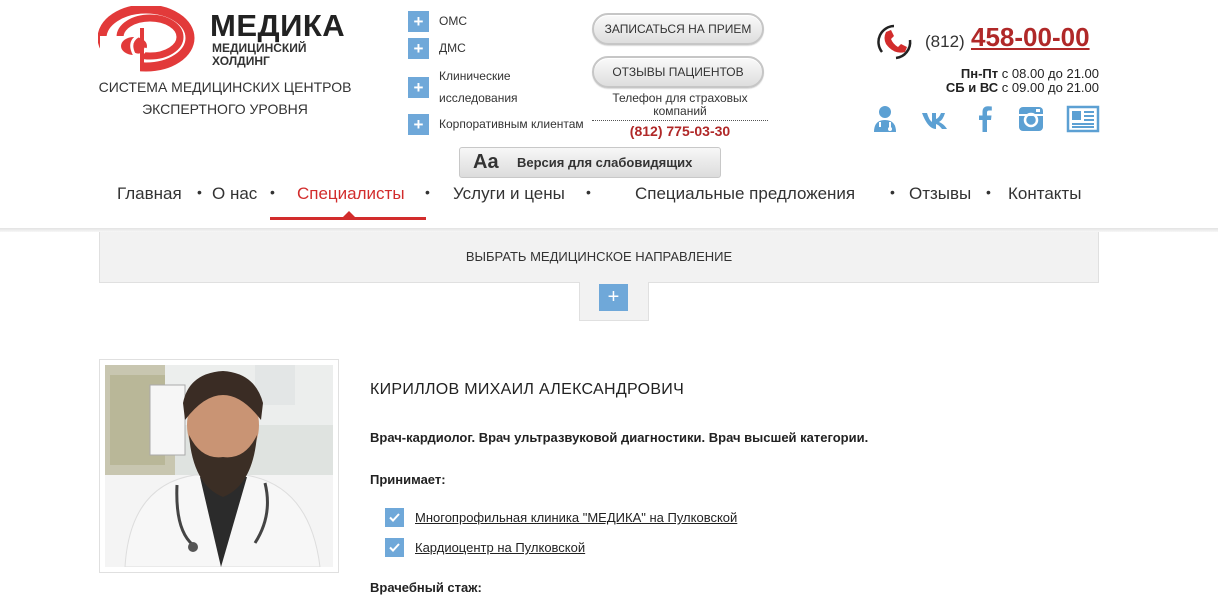  Describe the element at coordinates (511, 124) in the screenshot. I see `quick-link-label: Корпоративным клиентам` at that location.